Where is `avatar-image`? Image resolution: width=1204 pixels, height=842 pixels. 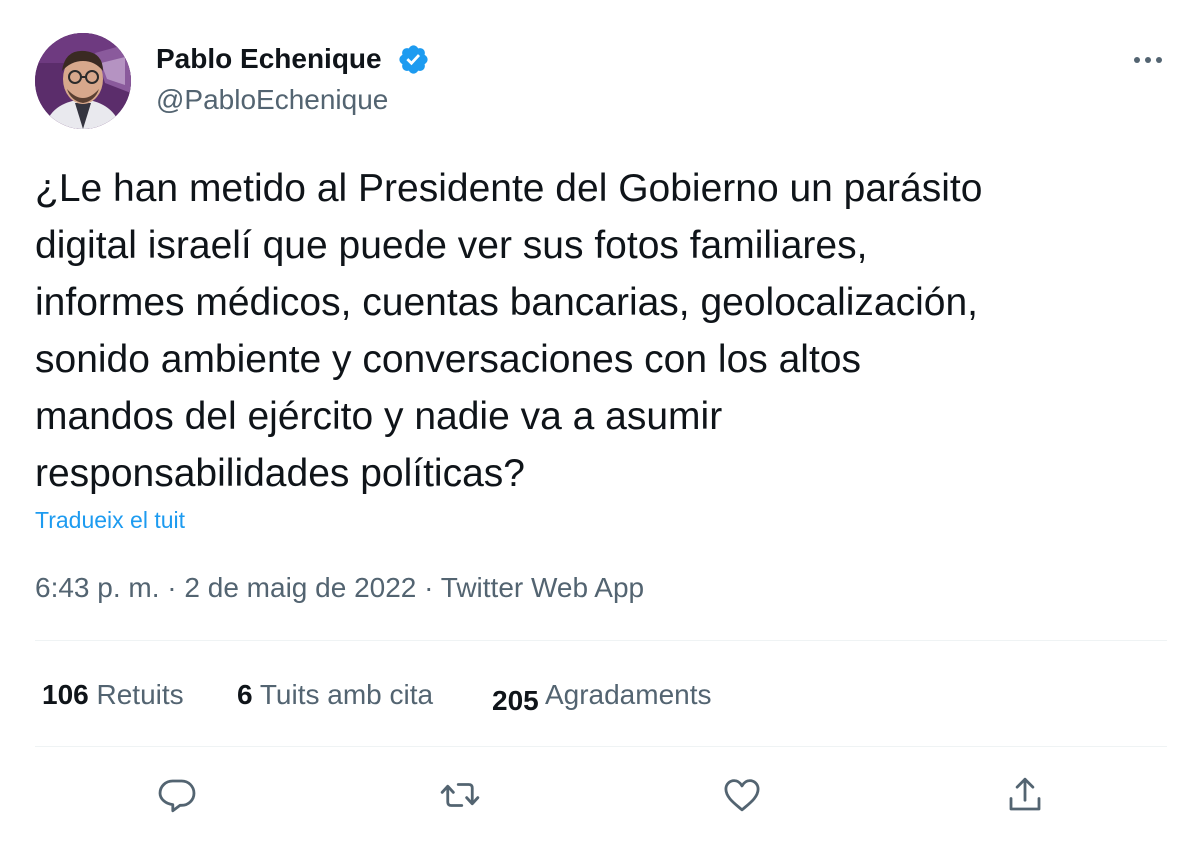 avatar-image is located at coordinates (83, 81).